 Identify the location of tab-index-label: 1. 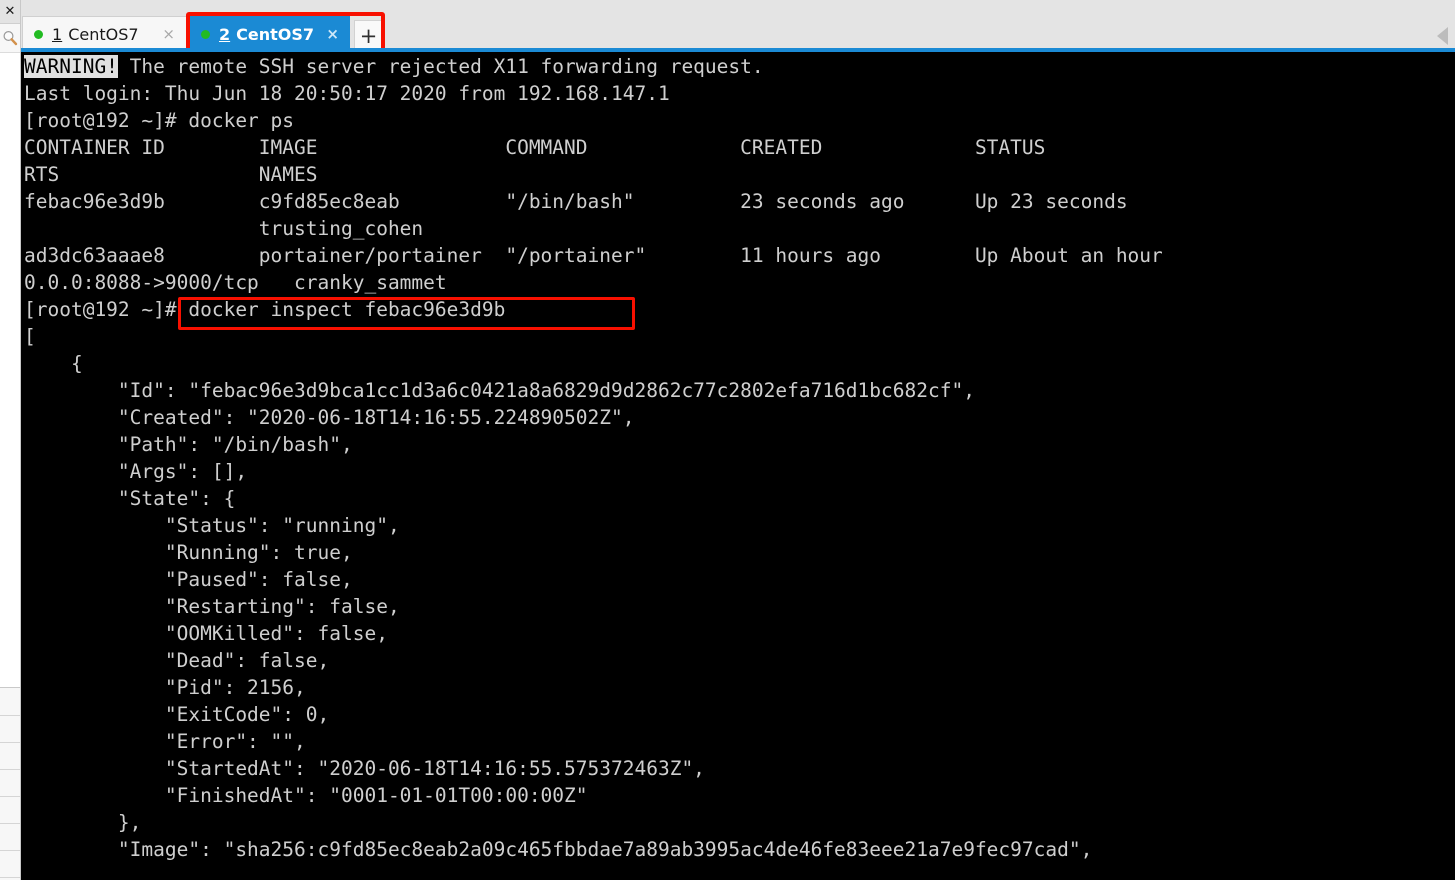
(57, 34).